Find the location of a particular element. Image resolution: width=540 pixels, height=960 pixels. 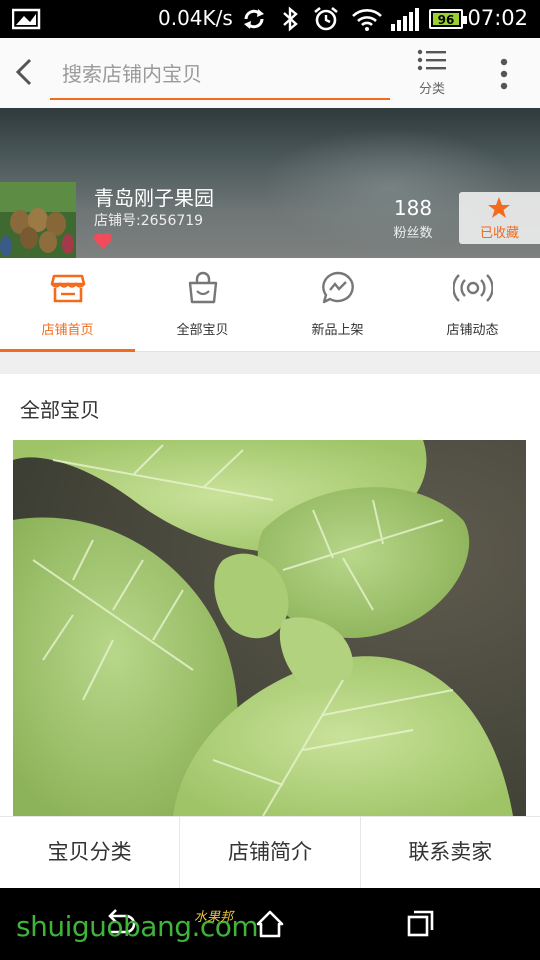

picture-notification-icon is located at coordinates (26, 19).